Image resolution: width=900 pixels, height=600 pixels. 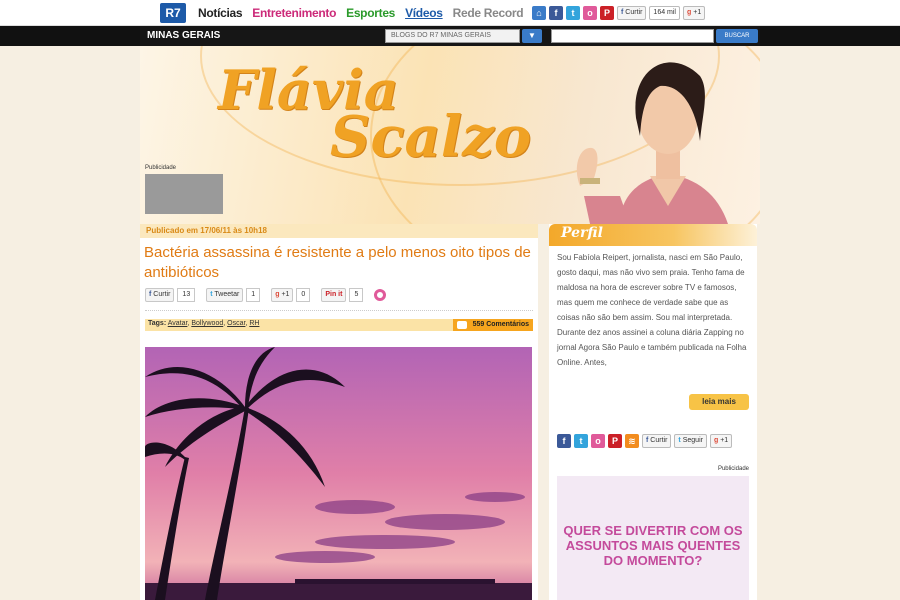 What do you see at coordinates (220, 13) in the screenshot?
I see `nav-link-noticias: Notícias` at bounding box center [220, 13].